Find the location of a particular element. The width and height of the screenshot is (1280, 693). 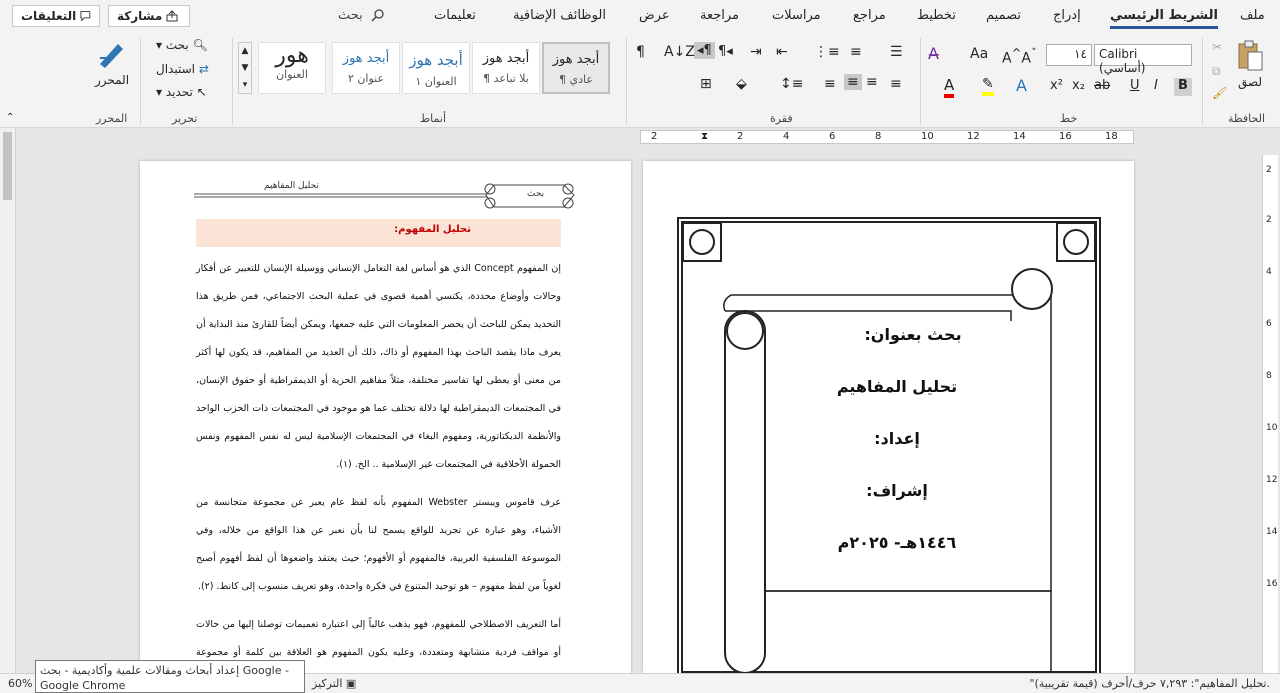

tab-references: مراجع is located at coordinates (869, 15).